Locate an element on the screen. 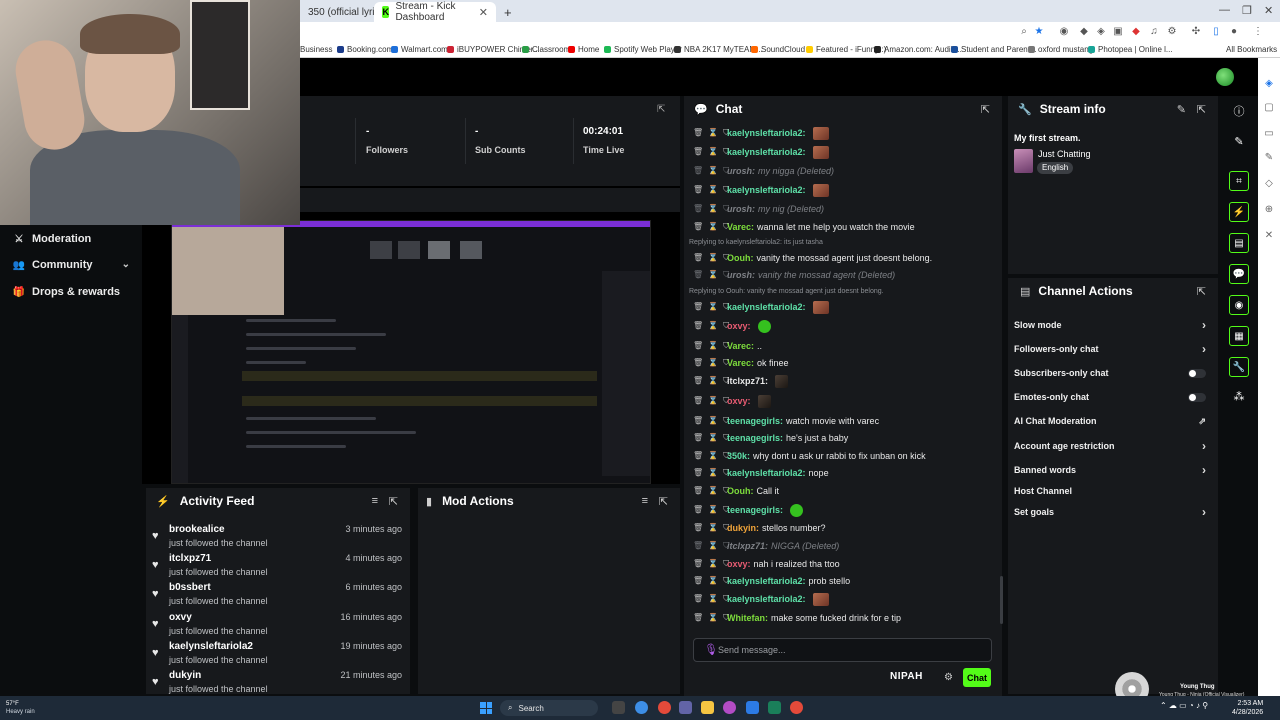 The height and width of the screenshot is (720, 1280). follower-name: dukyin is located at coordinates (185, 675).